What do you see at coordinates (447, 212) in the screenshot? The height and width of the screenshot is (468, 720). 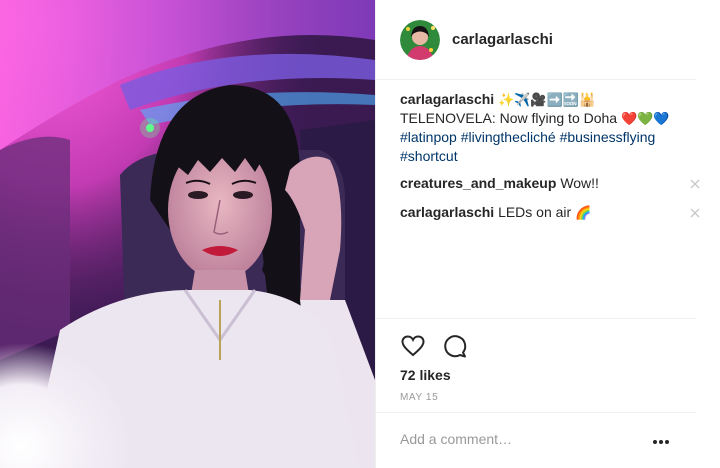 I see `comment-username: carlagarlaschi` at bounding box center [447, 212].